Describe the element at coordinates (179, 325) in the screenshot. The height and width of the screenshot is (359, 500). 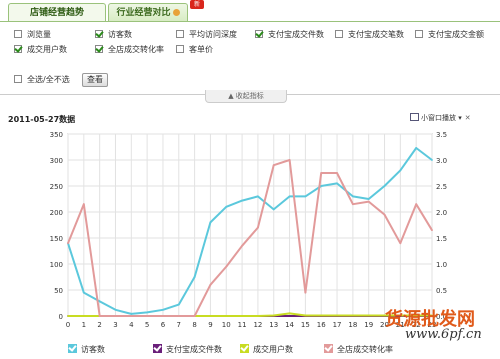
I see `x-tick-label: 7` at that location.